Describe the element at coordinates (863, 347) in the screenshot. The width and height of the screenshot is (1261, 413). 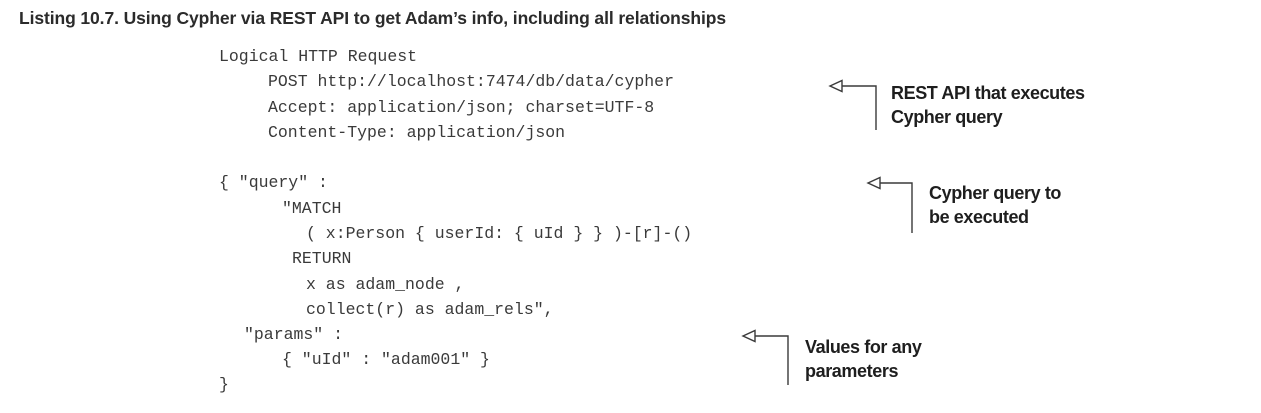
I see `annotation-line: Values for any` at that location.